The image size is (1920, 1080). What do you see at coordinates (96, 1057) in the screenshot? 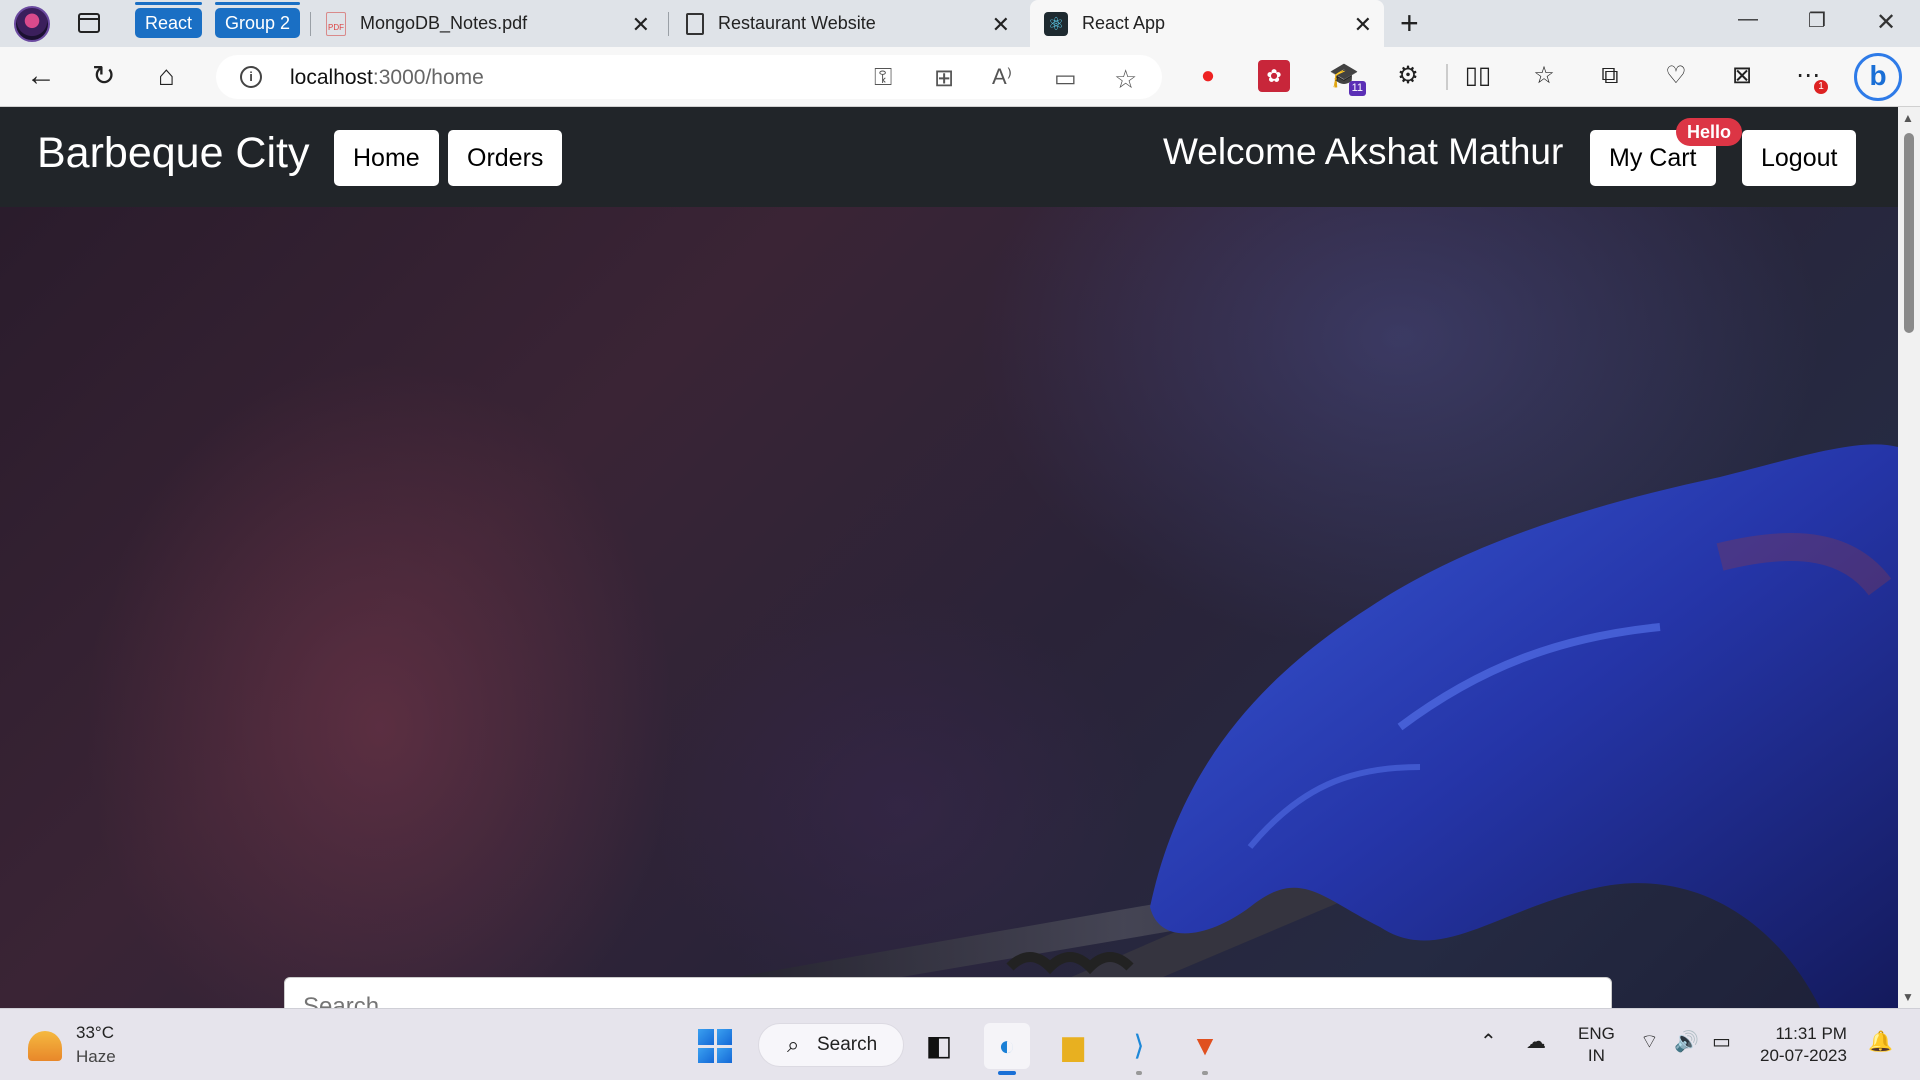
I see `weather-condition: Haze` at bounding box center [96, 1057].